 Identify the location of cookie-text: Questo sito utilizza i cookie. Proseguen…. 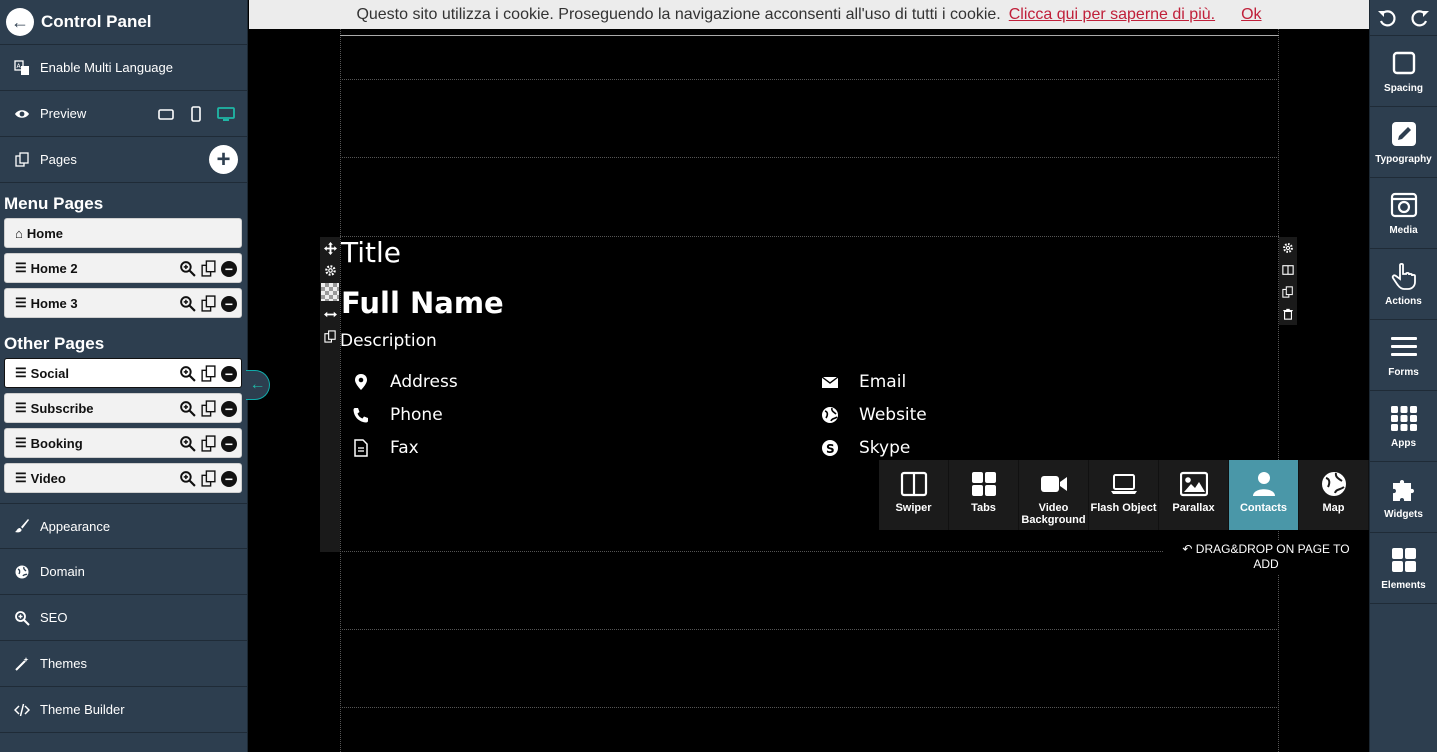
(678, 14).